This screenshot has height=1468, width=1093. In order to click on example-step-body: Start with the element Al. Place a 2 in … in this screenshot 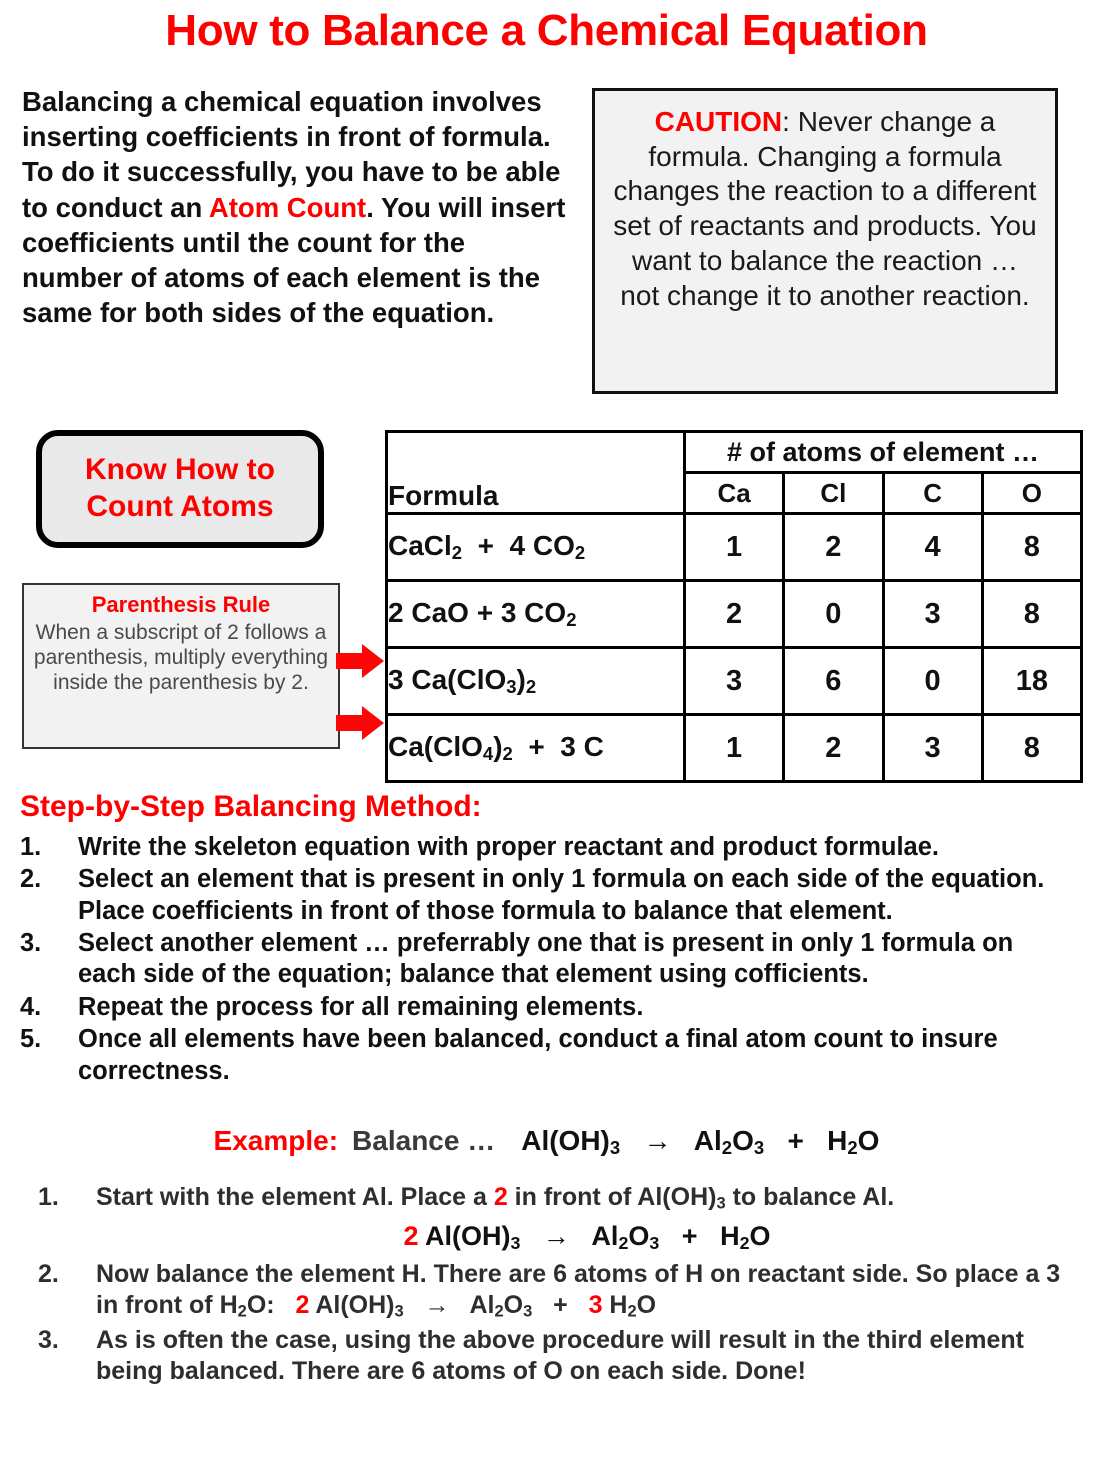, I will do `click(587, 1219)`.